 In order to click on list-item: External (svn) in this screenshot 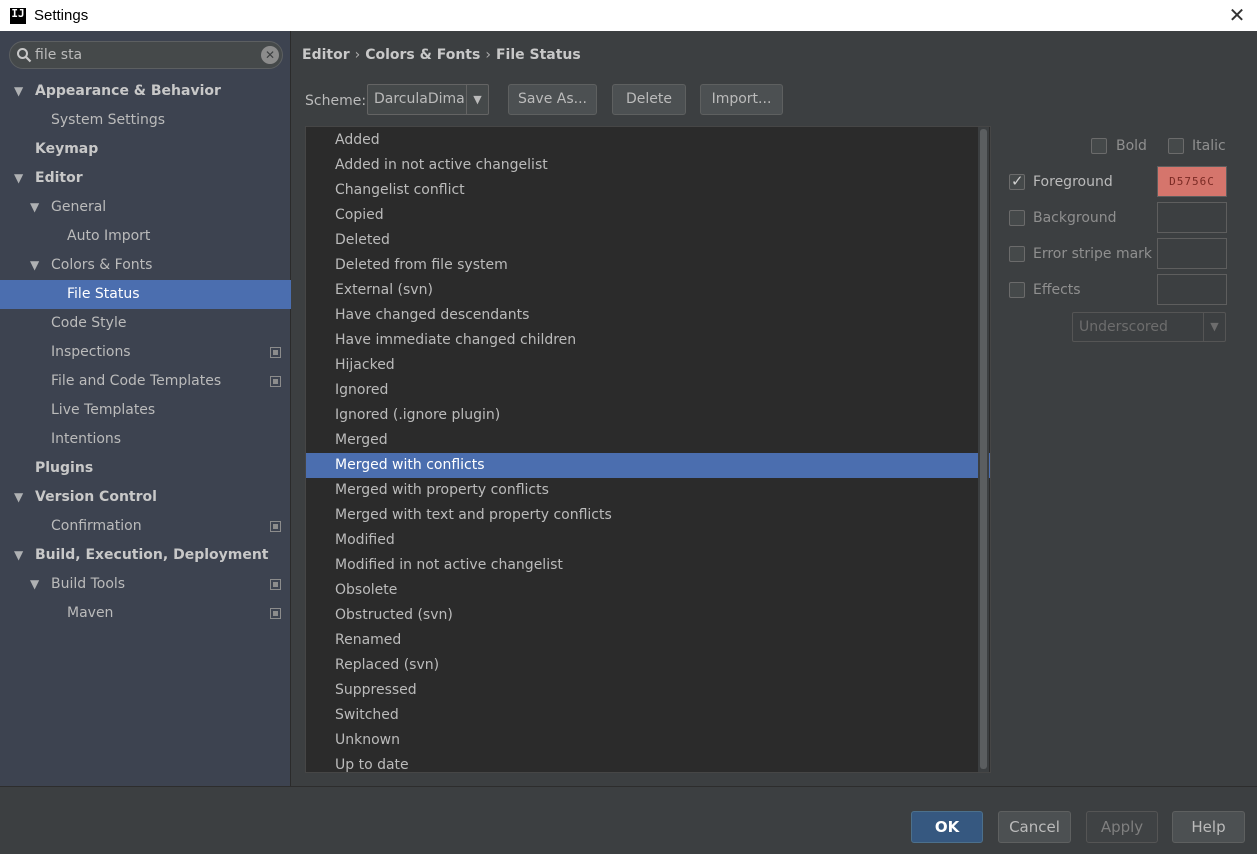, I will do `click(648, 290)`.